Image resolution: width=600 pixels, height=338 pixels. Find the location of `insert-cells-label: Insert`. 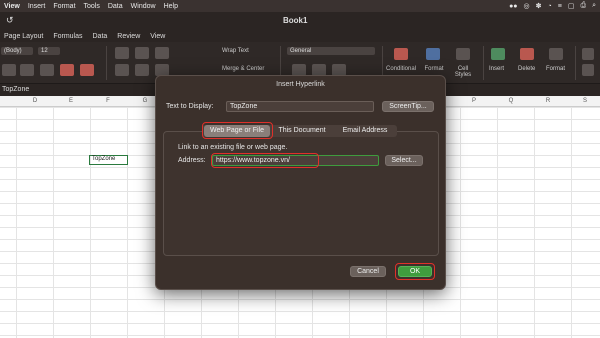

insert-cells-label: Insert is located at coordinates (497, 69).